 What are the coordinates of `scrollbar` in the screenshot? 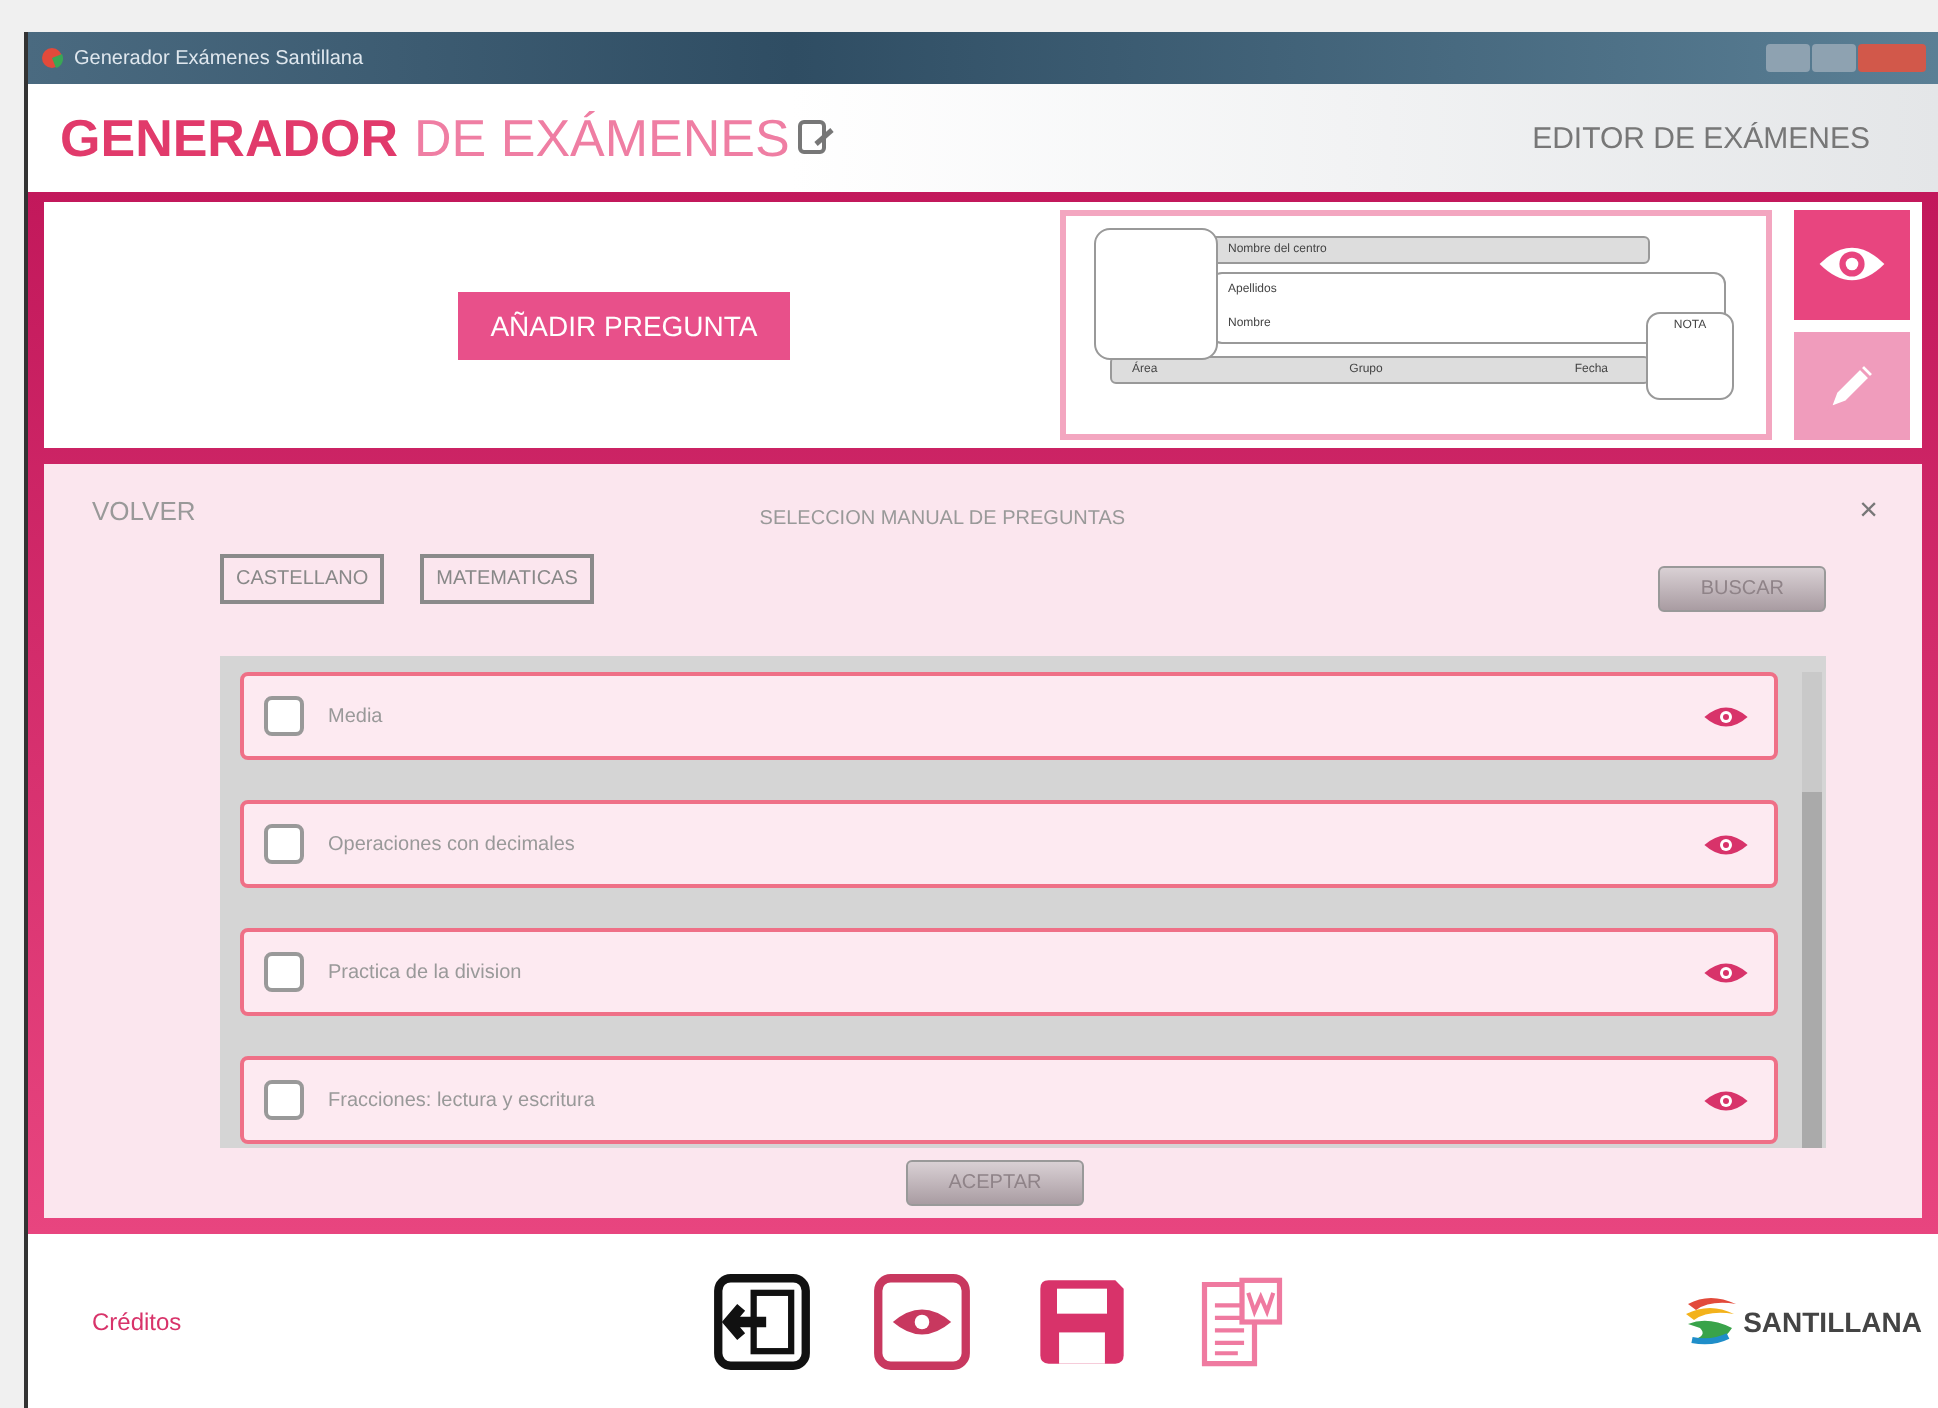 It's located at (1812, 910).